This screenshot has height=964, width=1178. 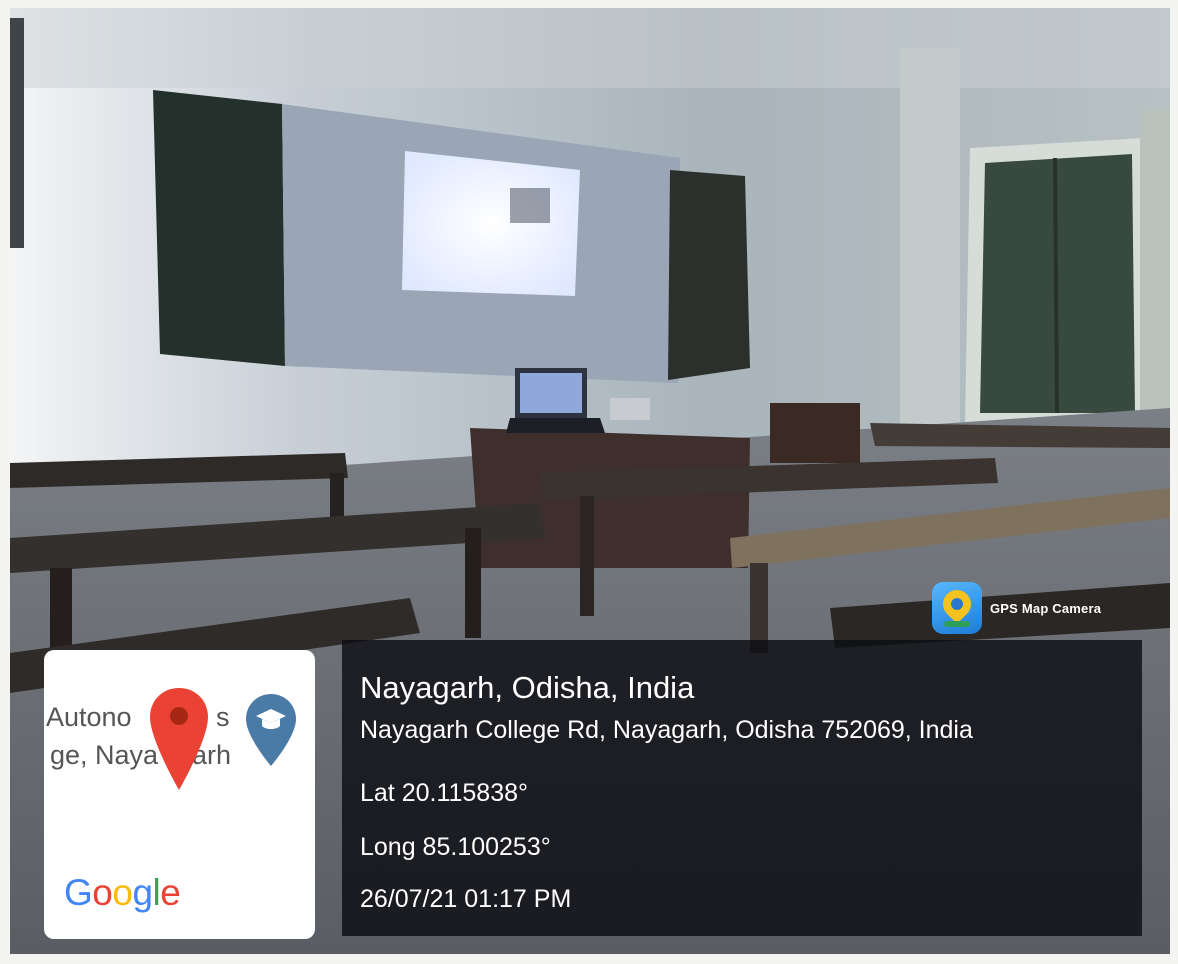 What do you see at coordinates (444, 793) in the screenshot?
I see `latitude-text: Lat 20.115838°` at bounding box center [444, 793].